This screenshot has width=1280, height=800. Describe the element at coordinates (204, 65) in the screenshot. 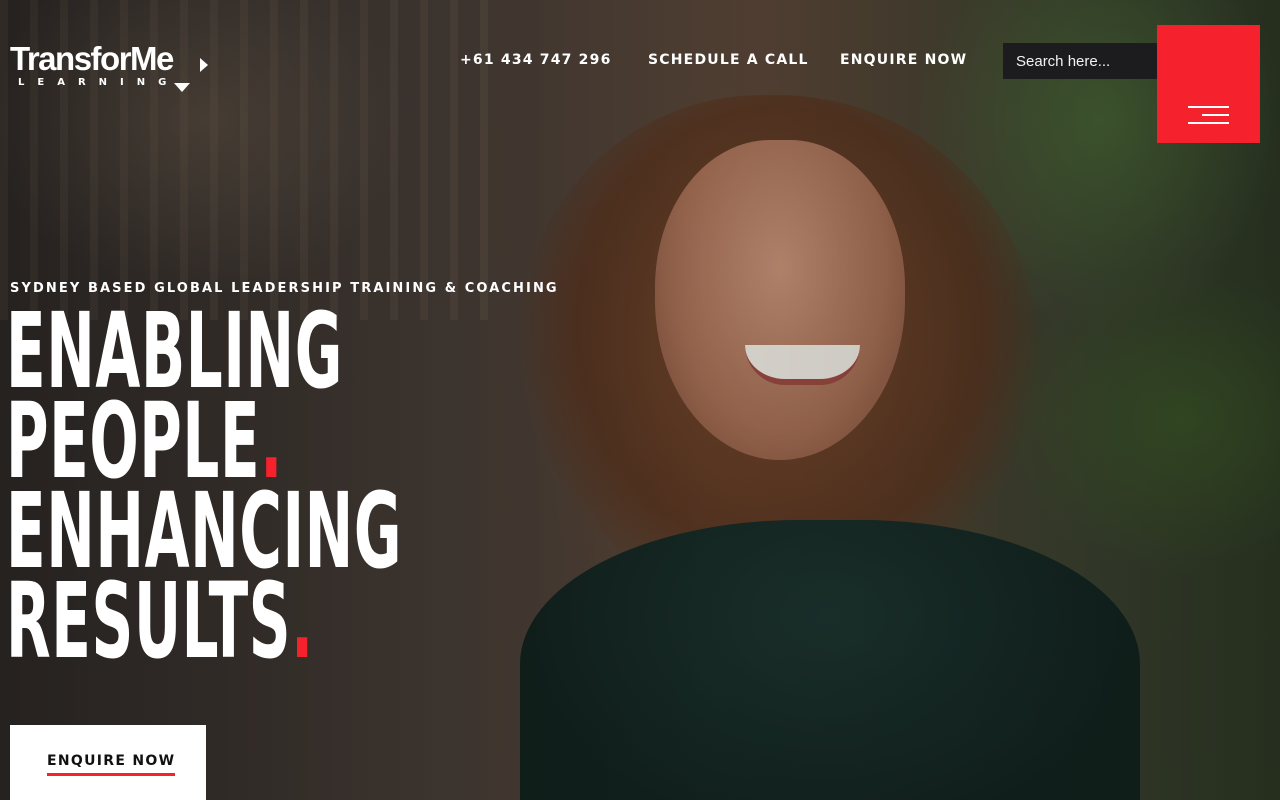

I see `logo-arrow-icon` at that location.